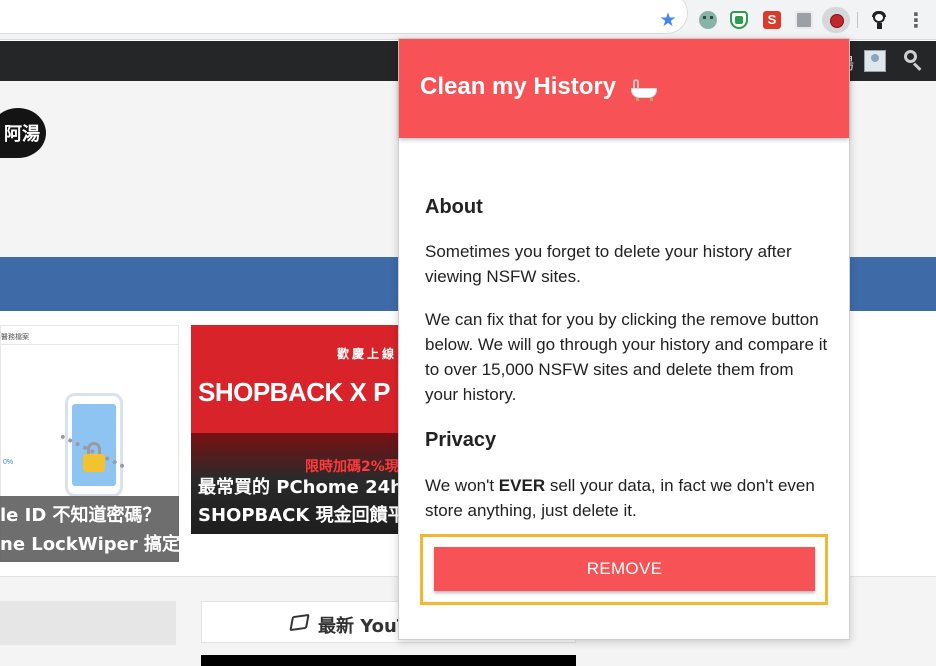 This screenshot has height=666, width=936. What do you see at coordinates (857, 20) in the screenshot?
I see `toolbar-divider` at bounding box center [857, 20].